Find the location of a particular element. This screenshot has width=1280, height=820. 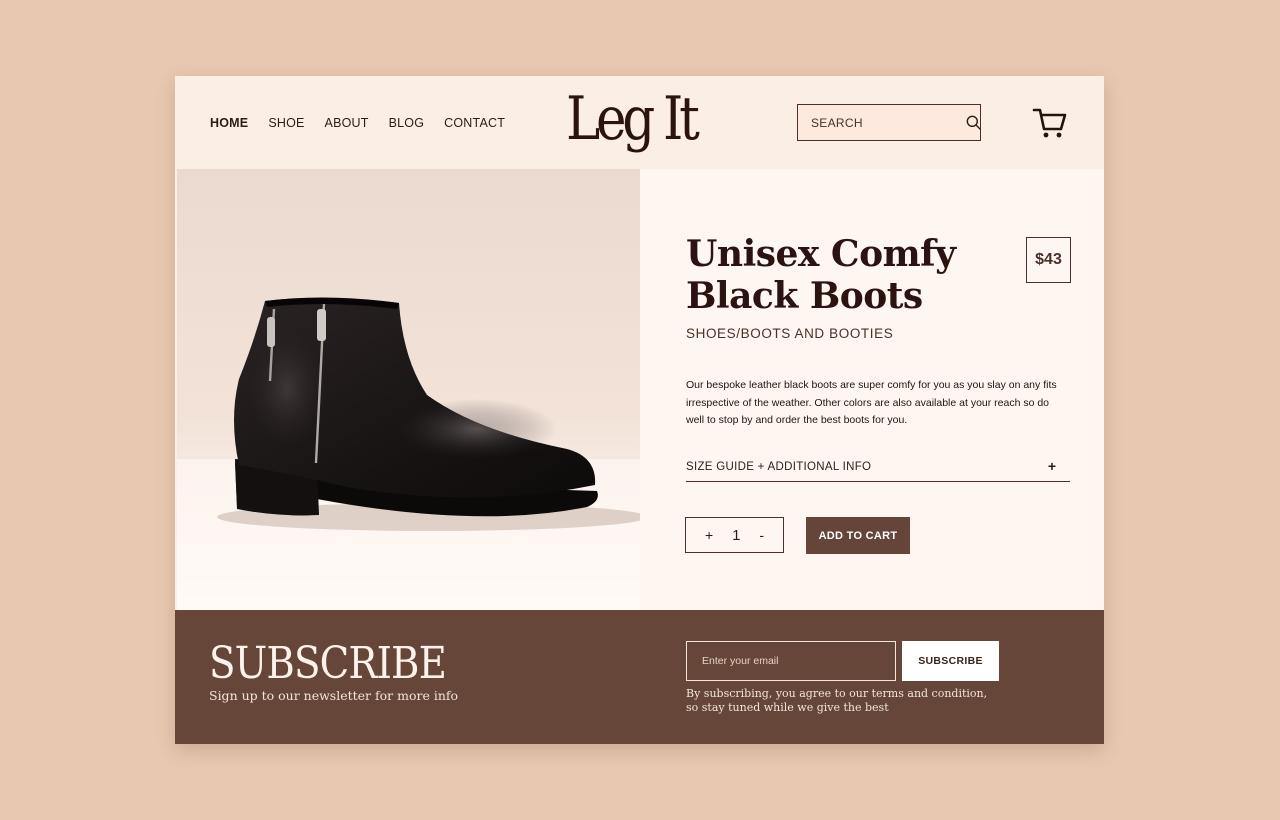

accordion-label: SIZE GUIDE + ADDITIONAL INFO is located at coordinates (779, 467).